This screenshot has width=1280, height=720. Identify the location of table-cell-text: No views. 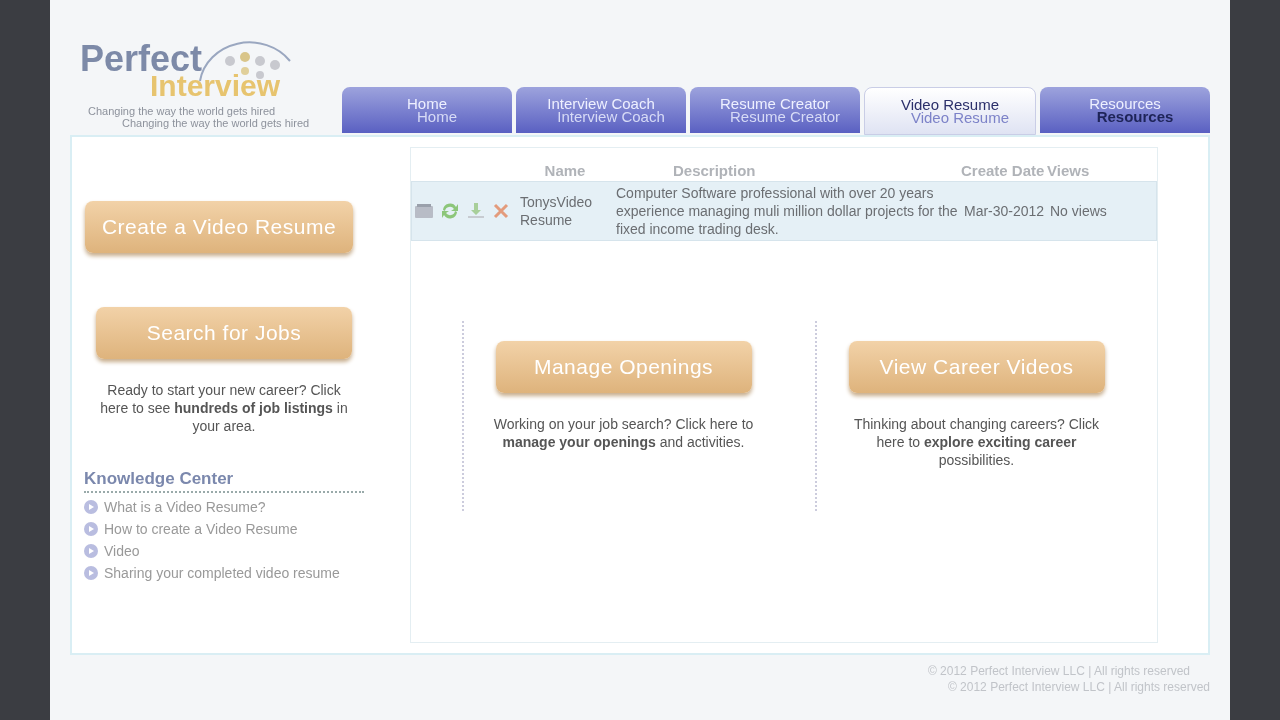
(1079, 211).